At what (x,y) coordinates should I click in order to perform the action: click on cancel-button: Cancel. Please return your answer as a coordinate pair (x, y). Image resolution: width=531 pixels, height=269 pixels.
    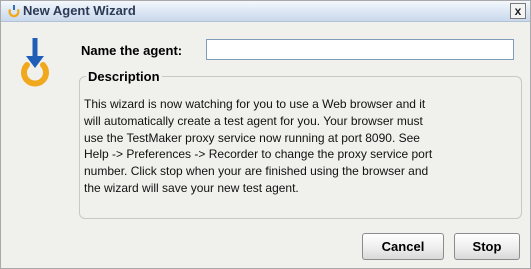
    Looking at the image, I should click on (403, 246).